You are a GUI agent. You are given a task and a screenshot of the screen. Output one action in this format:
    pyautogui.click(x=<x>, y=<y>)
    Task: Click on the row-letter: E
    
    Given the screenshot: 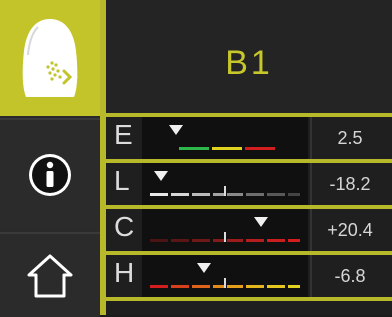 What is the action you would take?
    pyautogui.click(x=123, y=134)
    